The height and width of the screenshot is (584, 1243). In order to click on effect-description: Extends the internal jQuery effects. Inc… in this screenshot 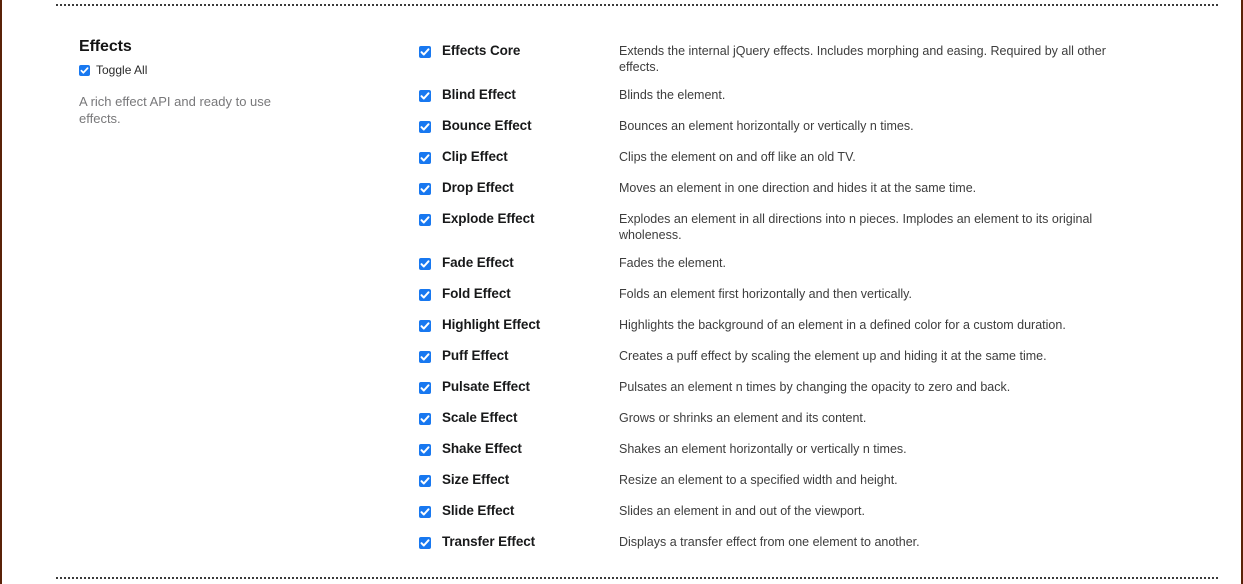, I will do `click(862, 59)`.